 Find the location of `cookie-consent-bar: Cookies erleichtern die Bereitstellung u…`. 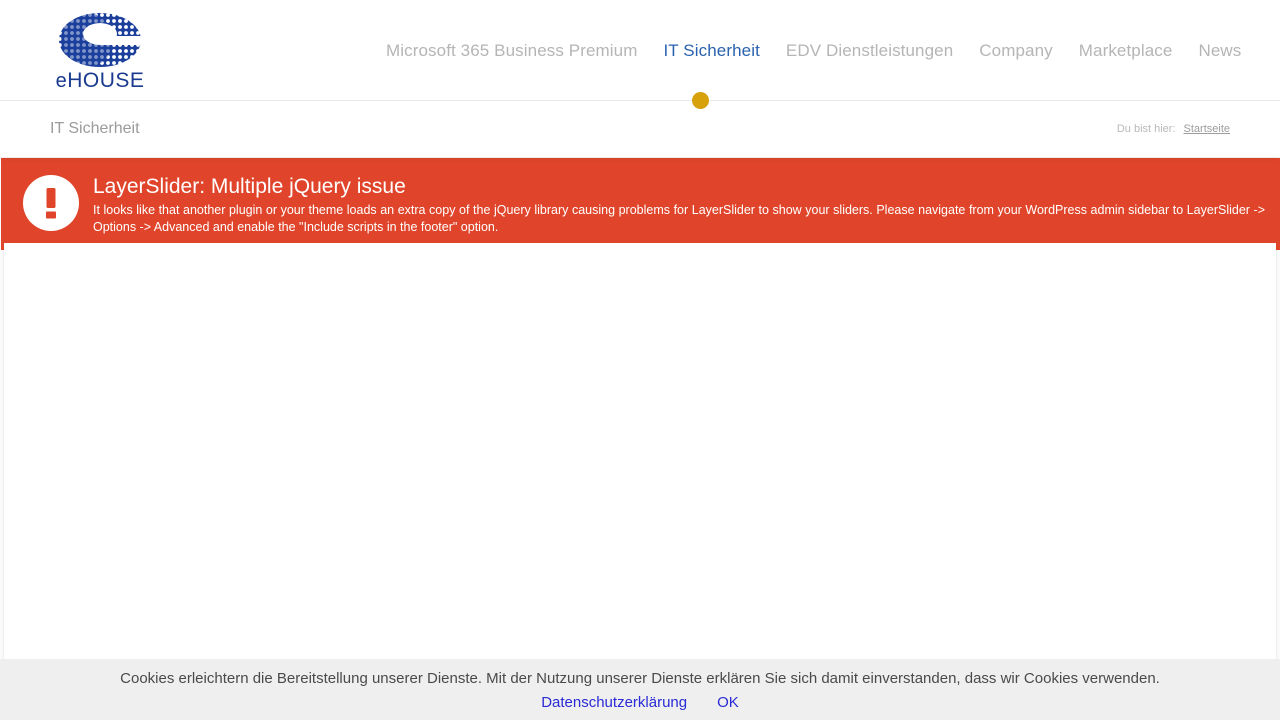

cookie-consent-bar: Cookies erleichtern die Bereitstellung u… is located at coordinates (640, 689).